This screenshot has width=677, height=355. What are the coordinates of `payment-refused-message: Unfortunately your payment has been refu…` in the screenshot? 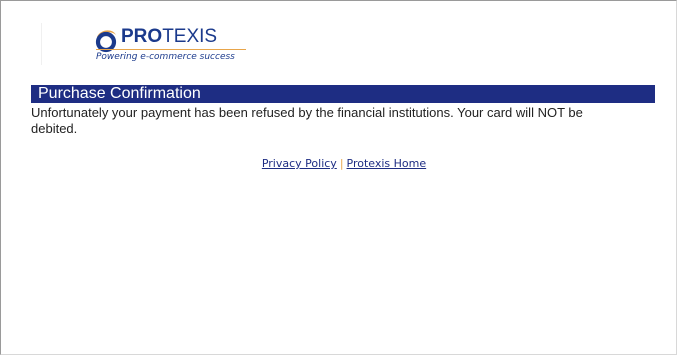 It's located at (307, 120).